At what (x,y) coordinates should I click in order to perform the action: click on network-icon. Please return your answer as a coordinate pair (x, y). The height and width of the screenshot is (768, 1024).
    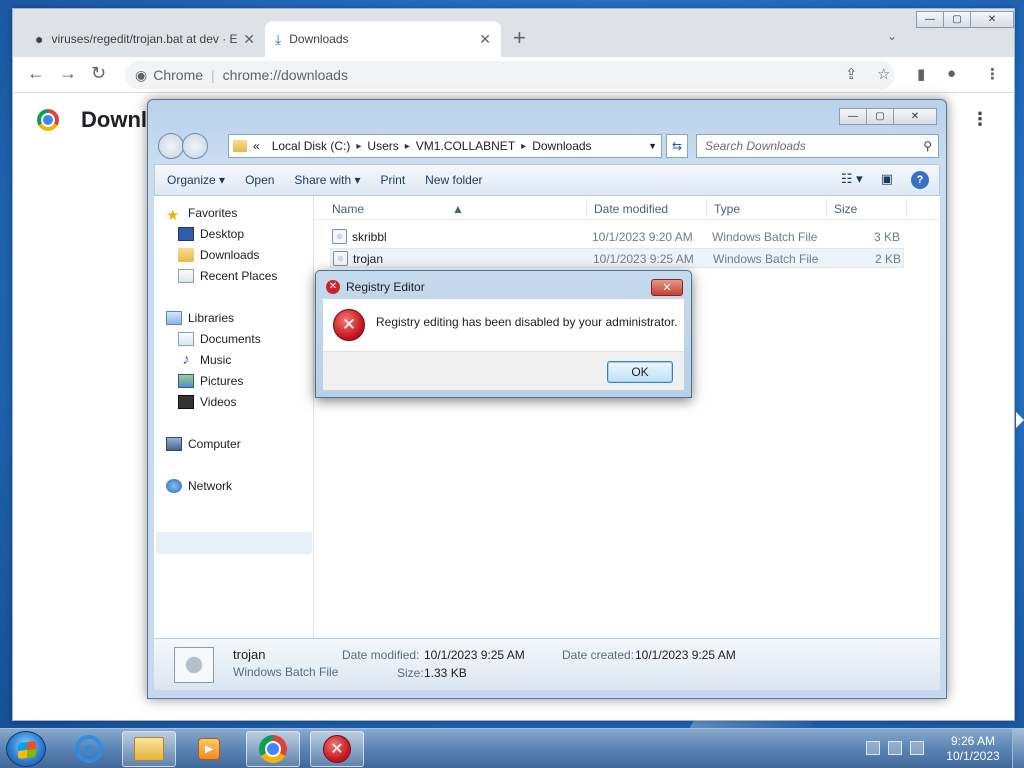
    Looking at the image, I should click on (895, 748).